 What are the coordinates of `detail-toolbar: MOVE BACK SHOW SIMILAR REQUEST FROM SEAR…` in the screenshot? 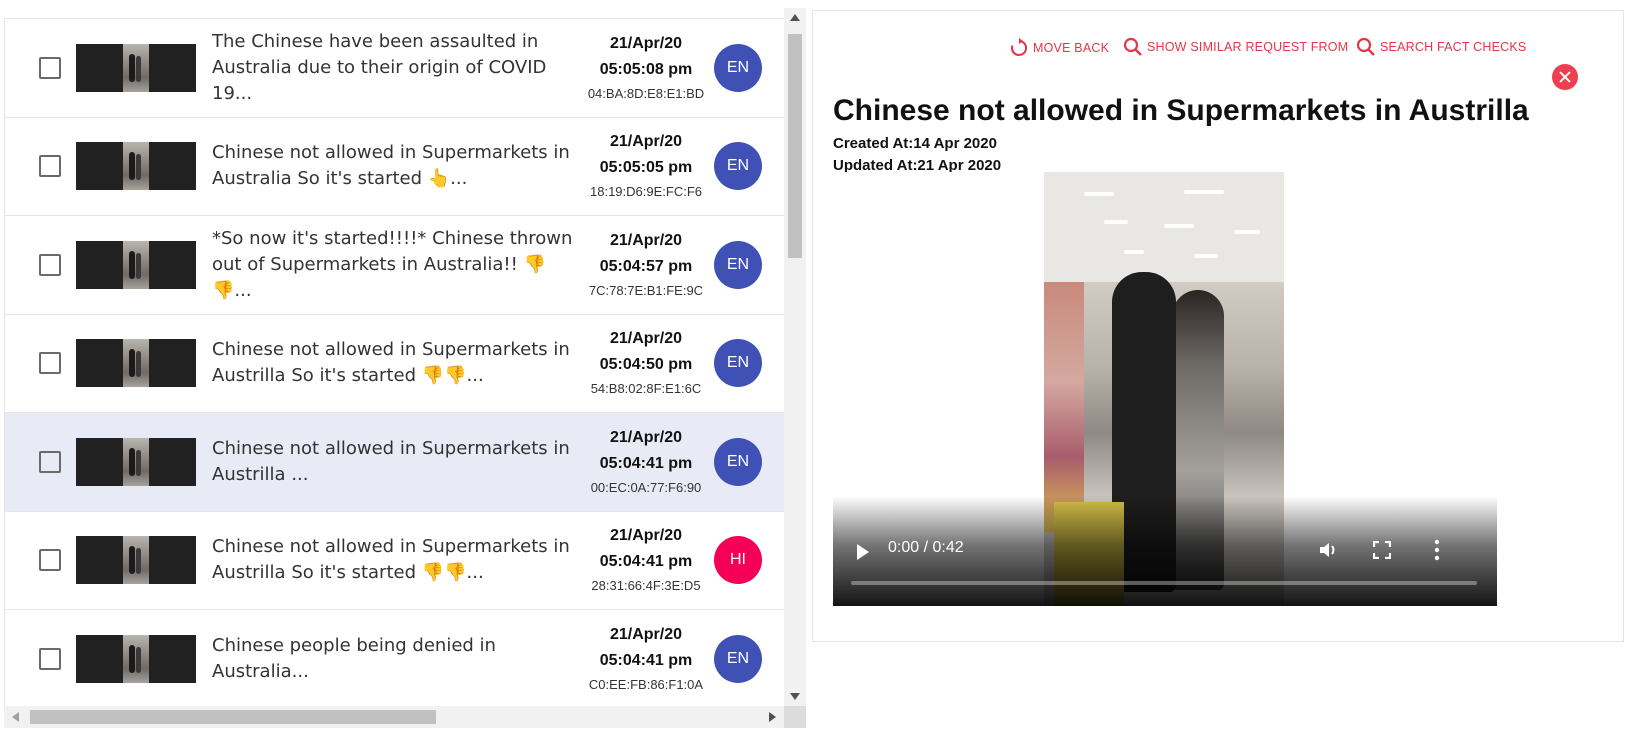 It's located at (1218, 63).